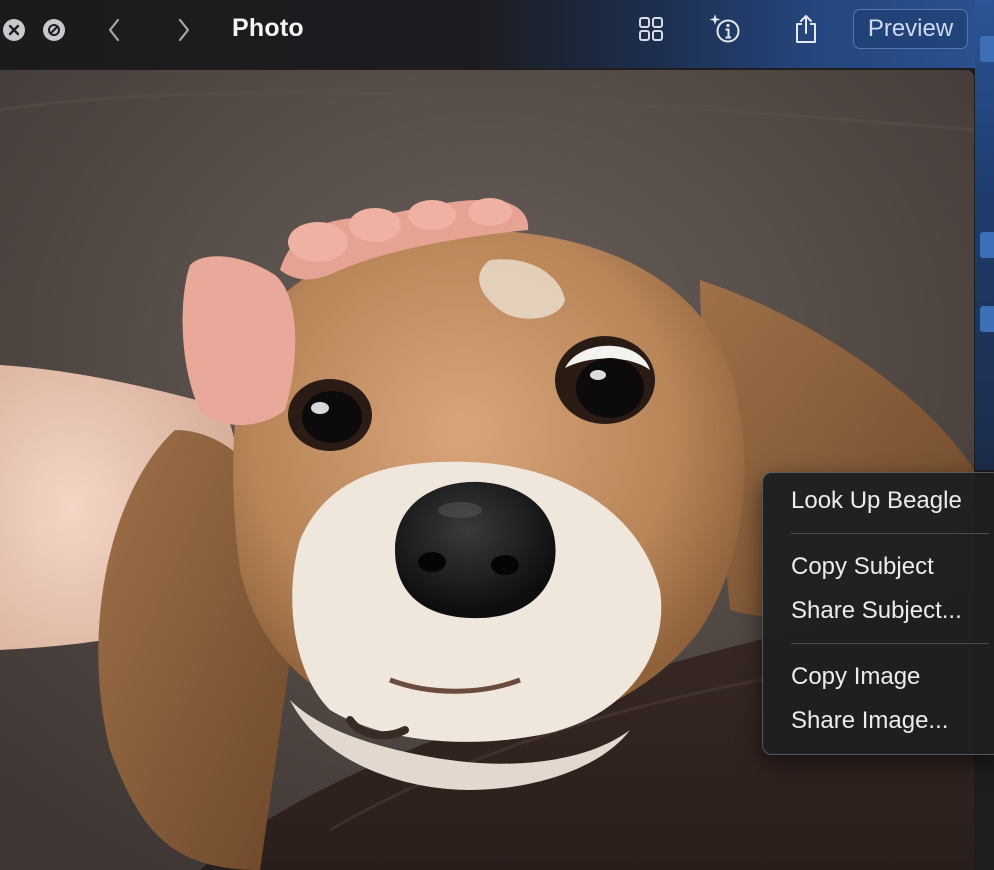 This screenshot has width=994, height=870. What do you see at coordinates (878, 677) in the screenshot?
I see `menu-item-copy-image: Copy Image` at bounding box center [878, 677].